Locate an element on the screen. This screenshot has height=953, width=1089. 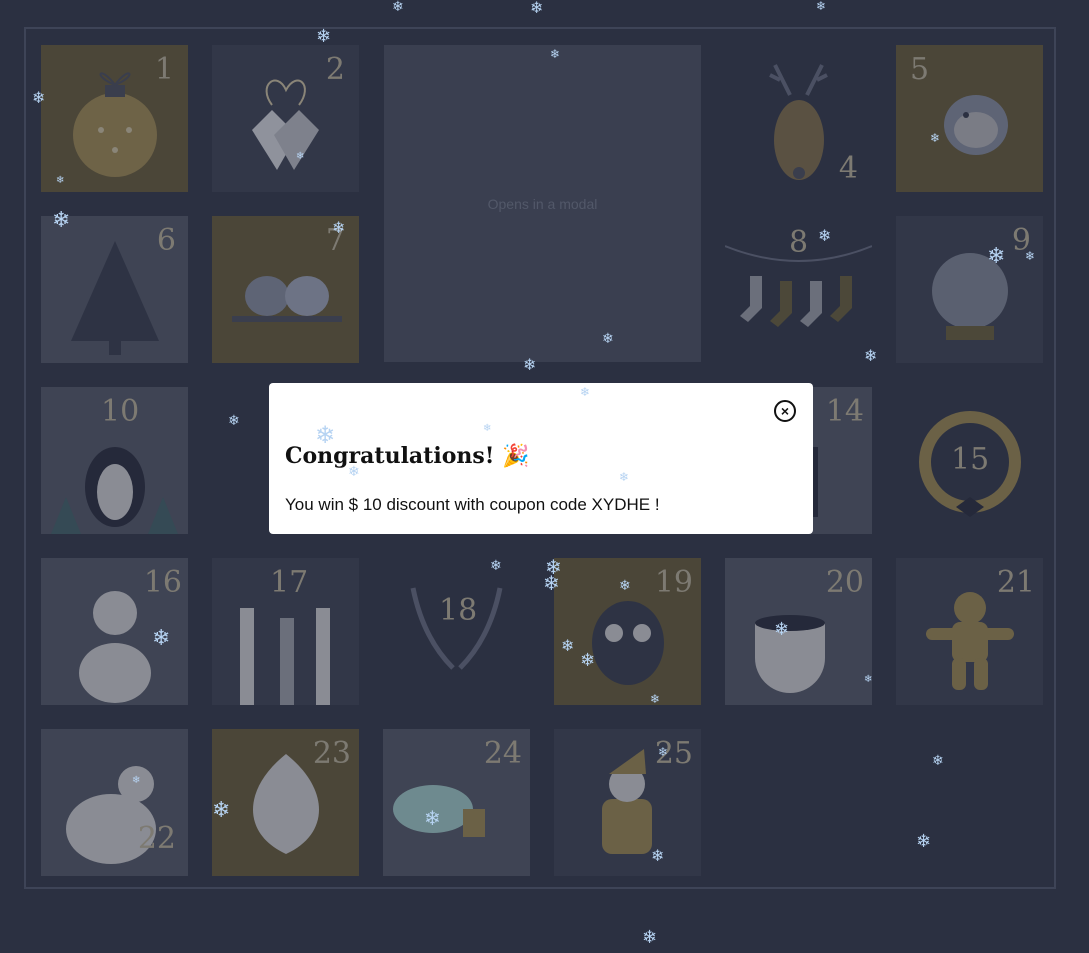
calendar-tile-24: 24 is located at coordinates (456, 802).